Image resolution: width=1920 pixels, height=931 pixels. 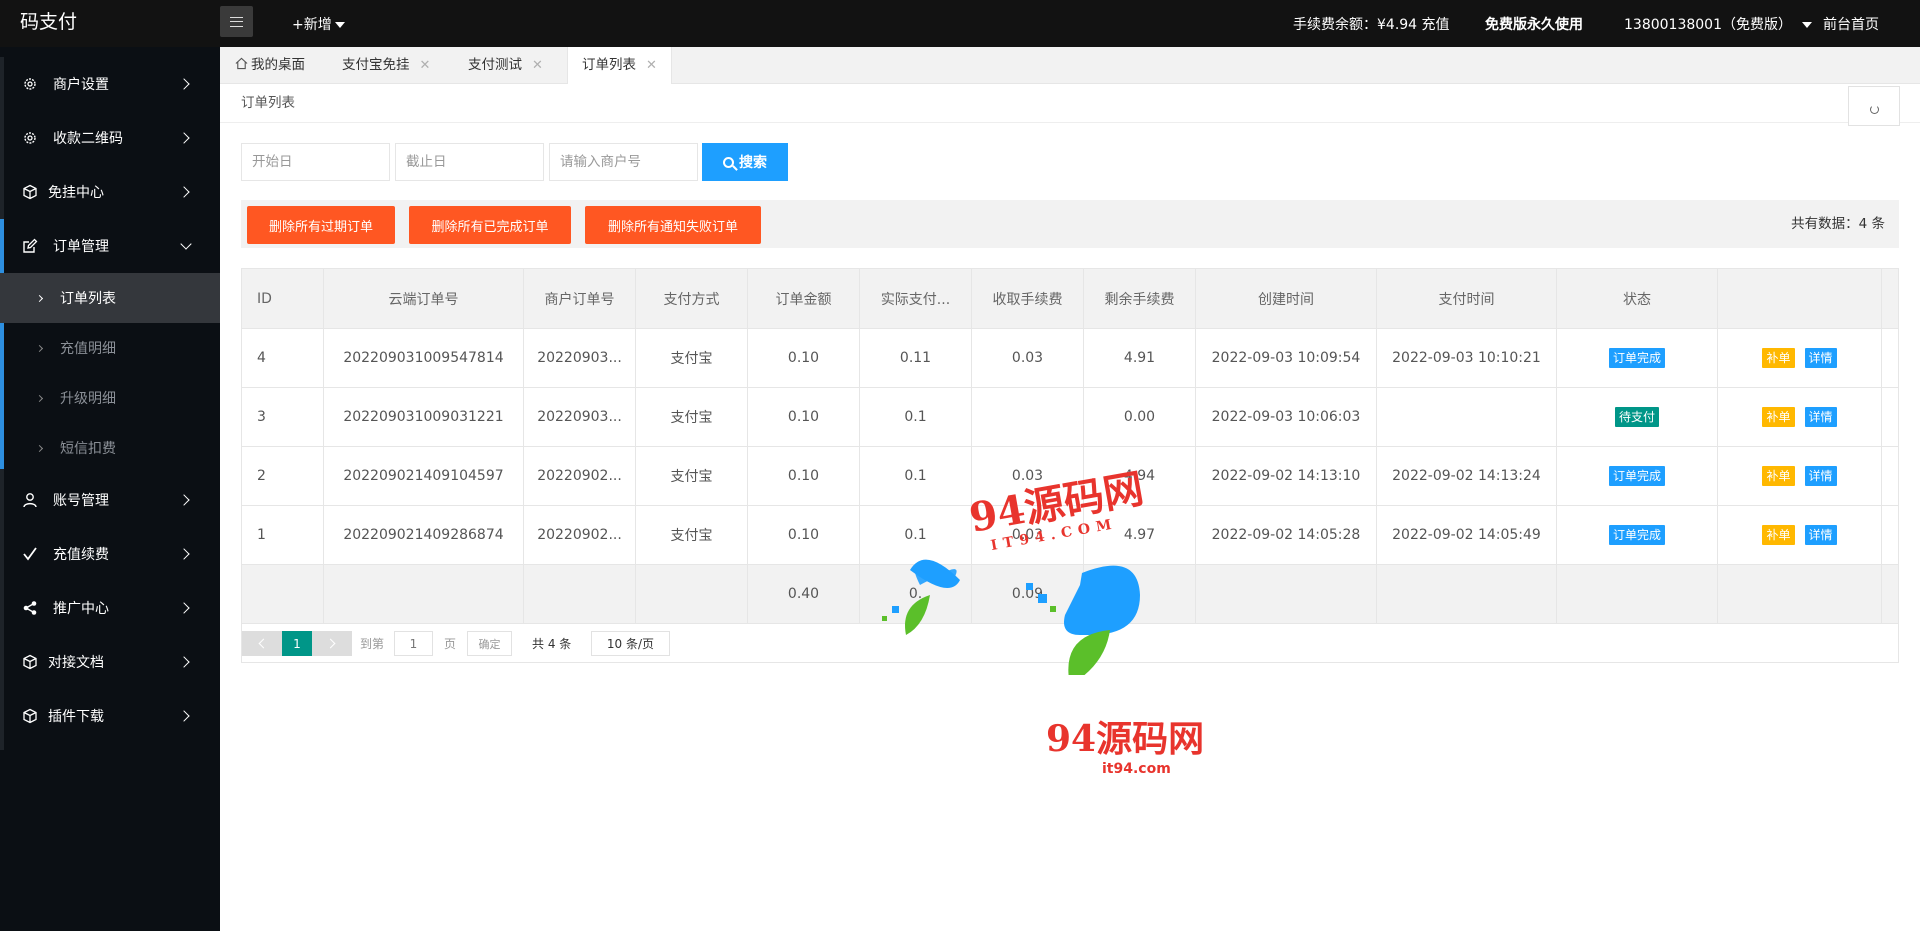 I want to click on user-menu: 13800138001（免费版）, so click(x=1718, y=23).